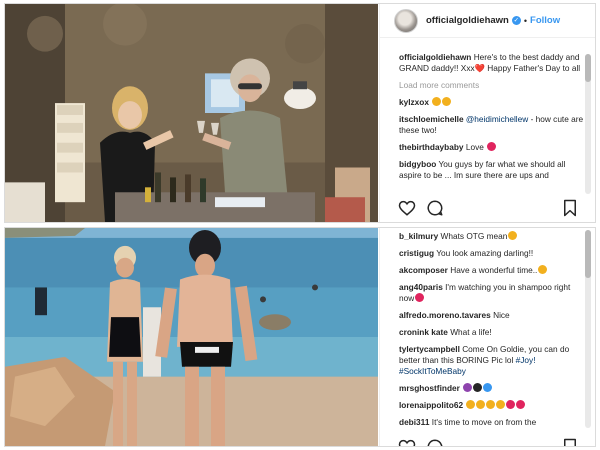 Image resolution: width=600 pixels, height=450 pixels. I want to click on comment-username: cristigug, so click(416, 253).